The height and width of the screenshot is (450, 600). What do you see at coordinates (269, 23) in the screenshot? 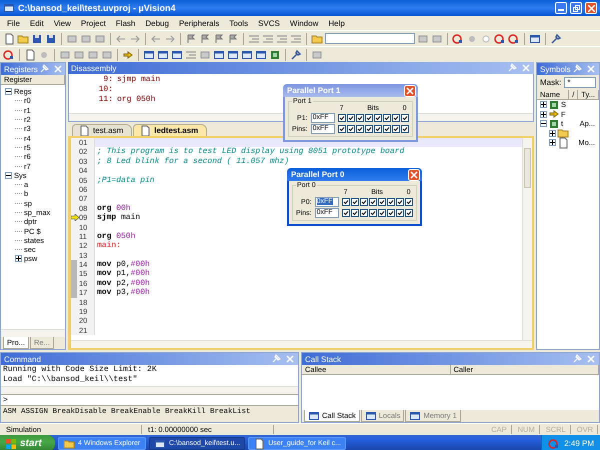
I see `menu-item: SVCS` at bounding box center [269, 23].